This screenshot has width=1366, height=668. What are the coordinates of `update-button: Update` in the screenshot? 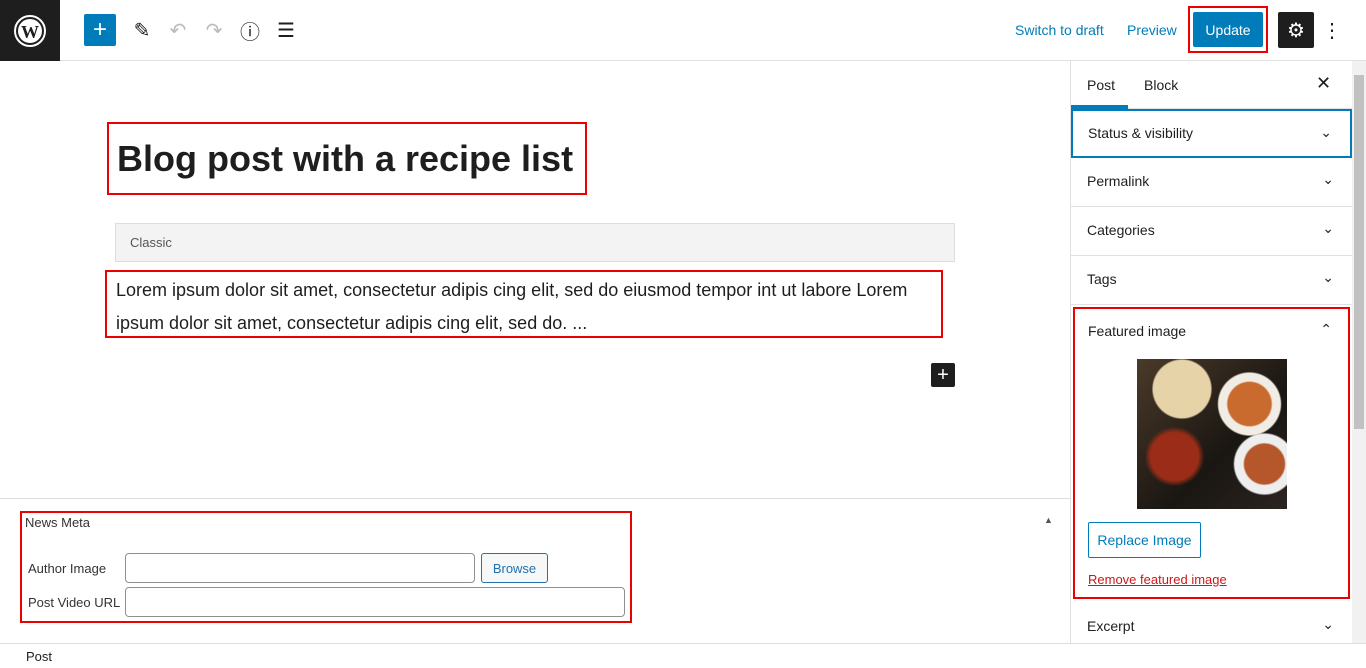 It's located at (1228, 29).